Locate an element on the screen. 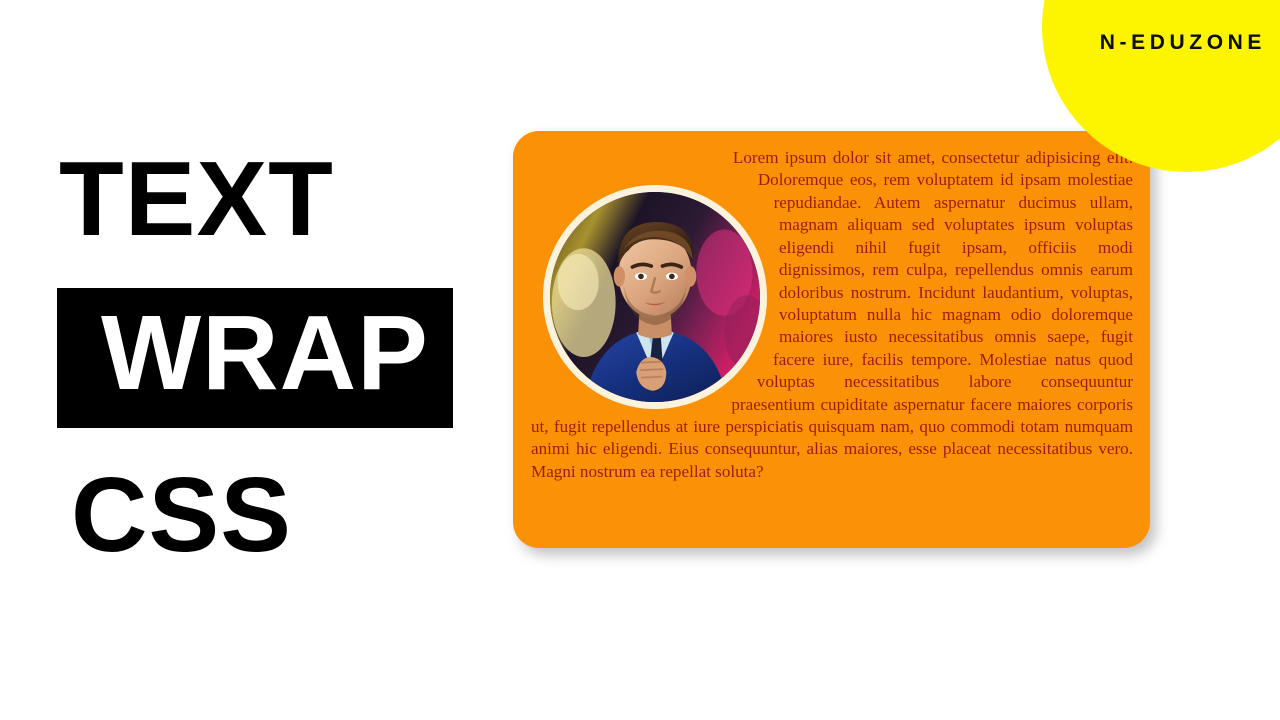 The image size is (1280, 720). portrait-image is located at coordinates (655, 297).